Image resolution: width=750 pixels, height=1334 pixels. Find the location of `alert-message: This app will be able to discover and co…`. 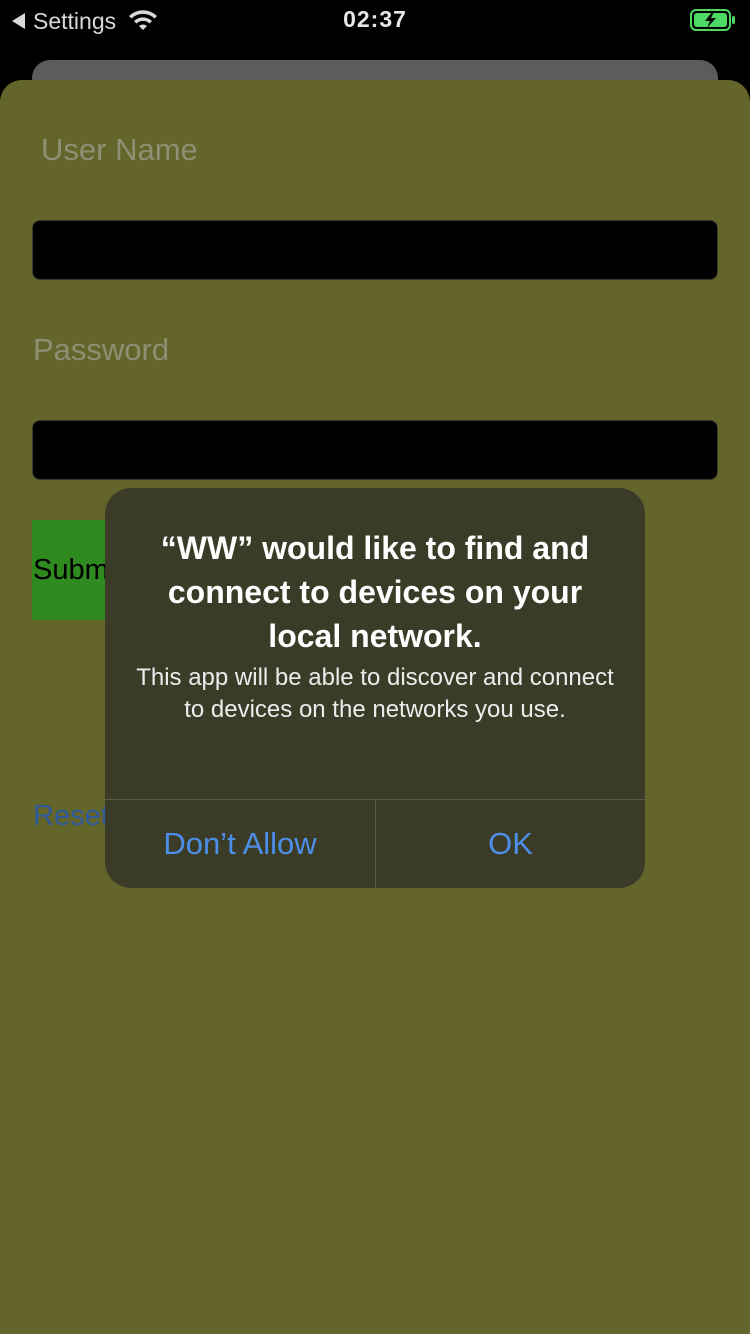

alert-message: This app will be able to discover and co… is located at coordinates (375, 693).